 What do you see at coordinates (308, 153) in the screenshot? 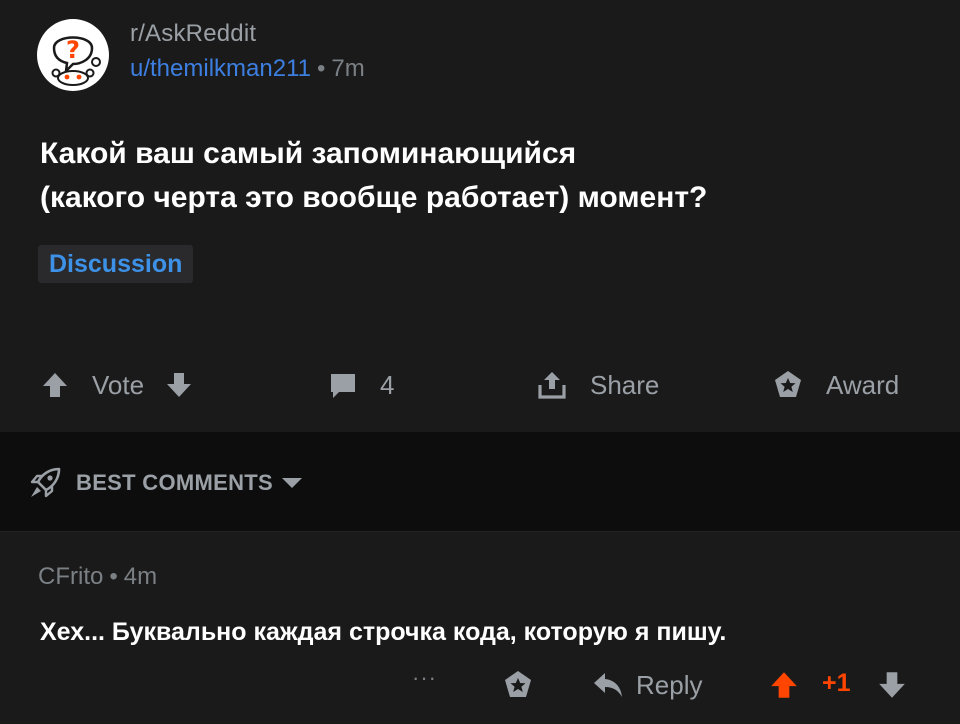
I see `post-title-line-1: Какой ваш самый запоминающийся` at bounding box center [308, 153].